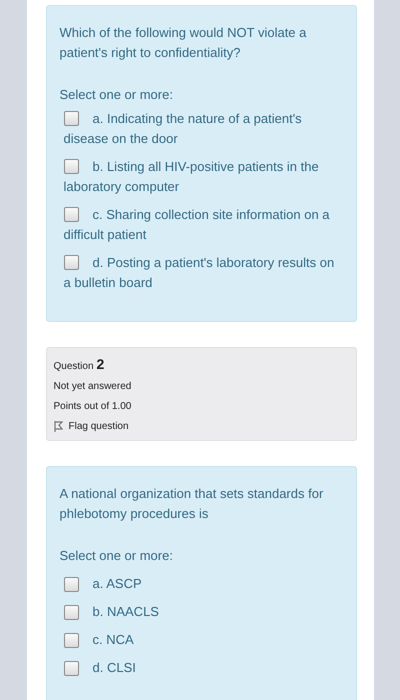  I want to click on question-text: A national organization that sets standards for phlebotomy procedures is, so click(192, 504).